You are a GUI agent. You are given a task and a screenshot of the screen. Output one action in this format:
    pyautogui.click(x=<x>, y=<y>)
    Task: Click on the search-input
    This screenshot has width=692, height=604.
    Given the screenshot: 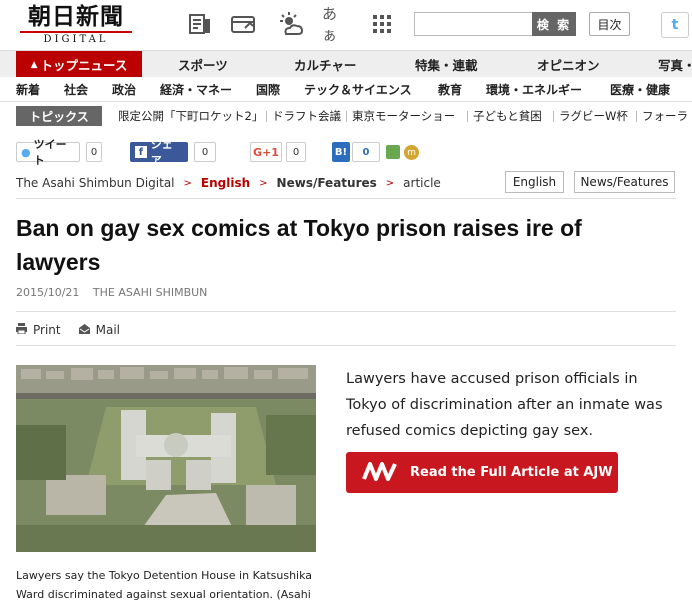 What is the action you would take?
    pyautogui.click(x=474, y=24)
    